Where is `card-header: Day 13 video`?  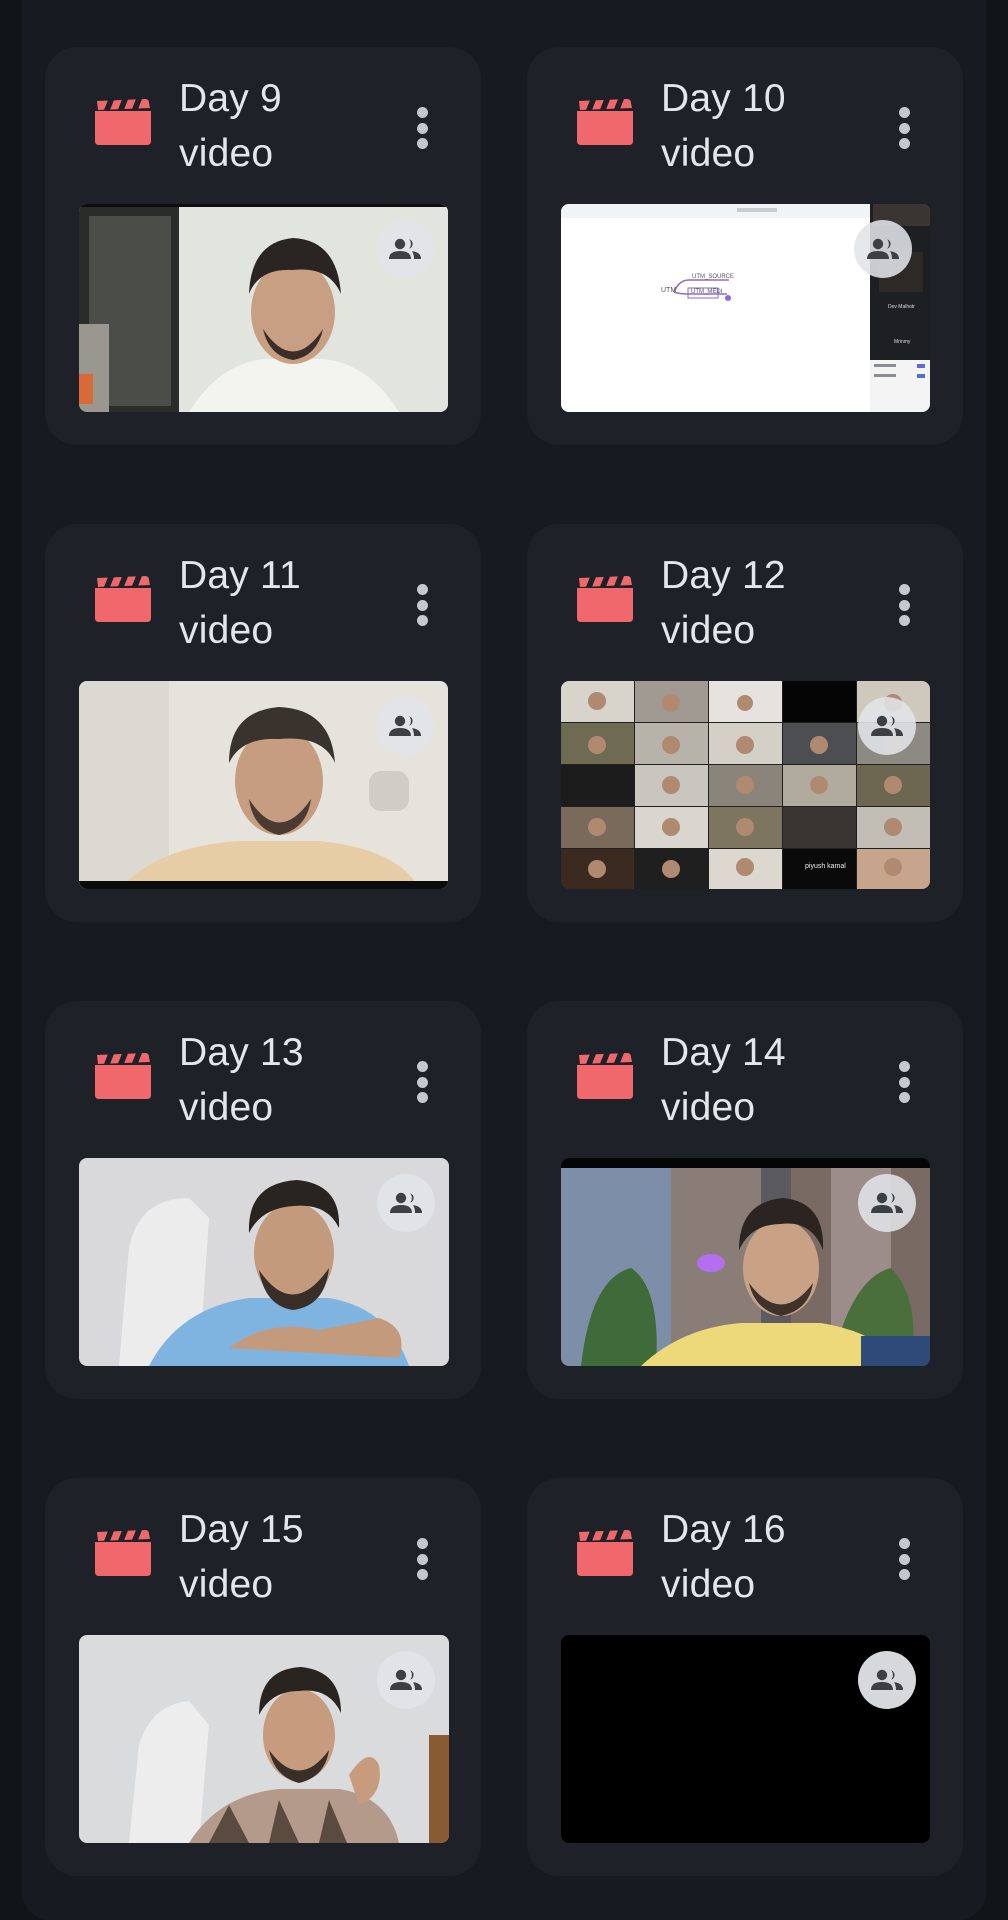 card-header: Day 13 video is located at coordinates (263, 1079).